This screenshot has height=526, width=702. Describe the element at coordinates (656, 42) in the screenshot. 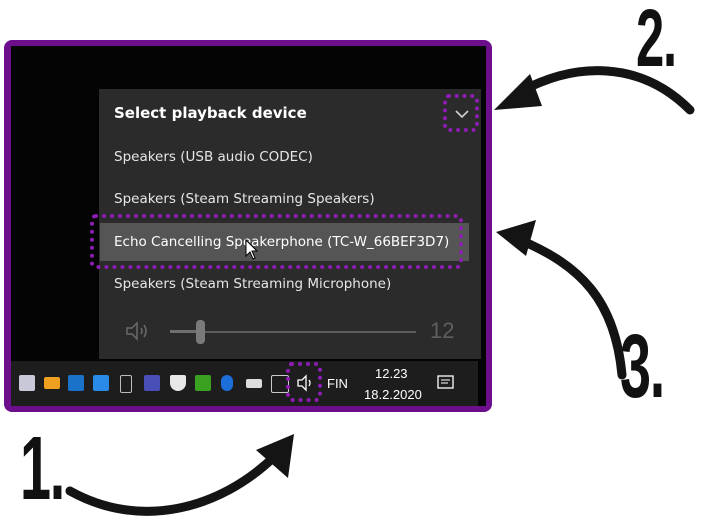

I see `callout-step-2: 2.` at that location.